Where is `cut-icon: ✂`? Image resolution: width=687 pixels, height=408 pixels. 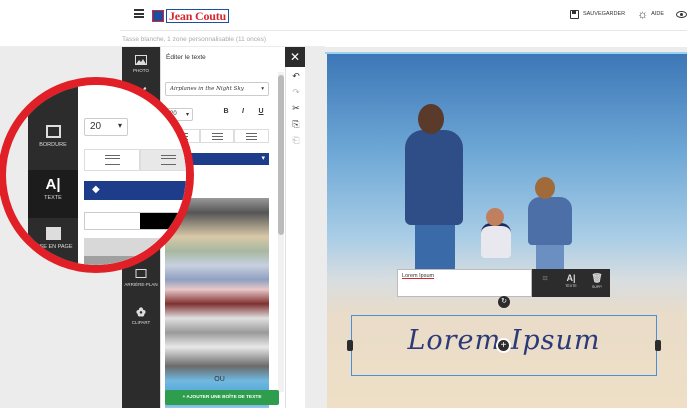 cut-icon: ✂ is located at coordinates (296, 108).